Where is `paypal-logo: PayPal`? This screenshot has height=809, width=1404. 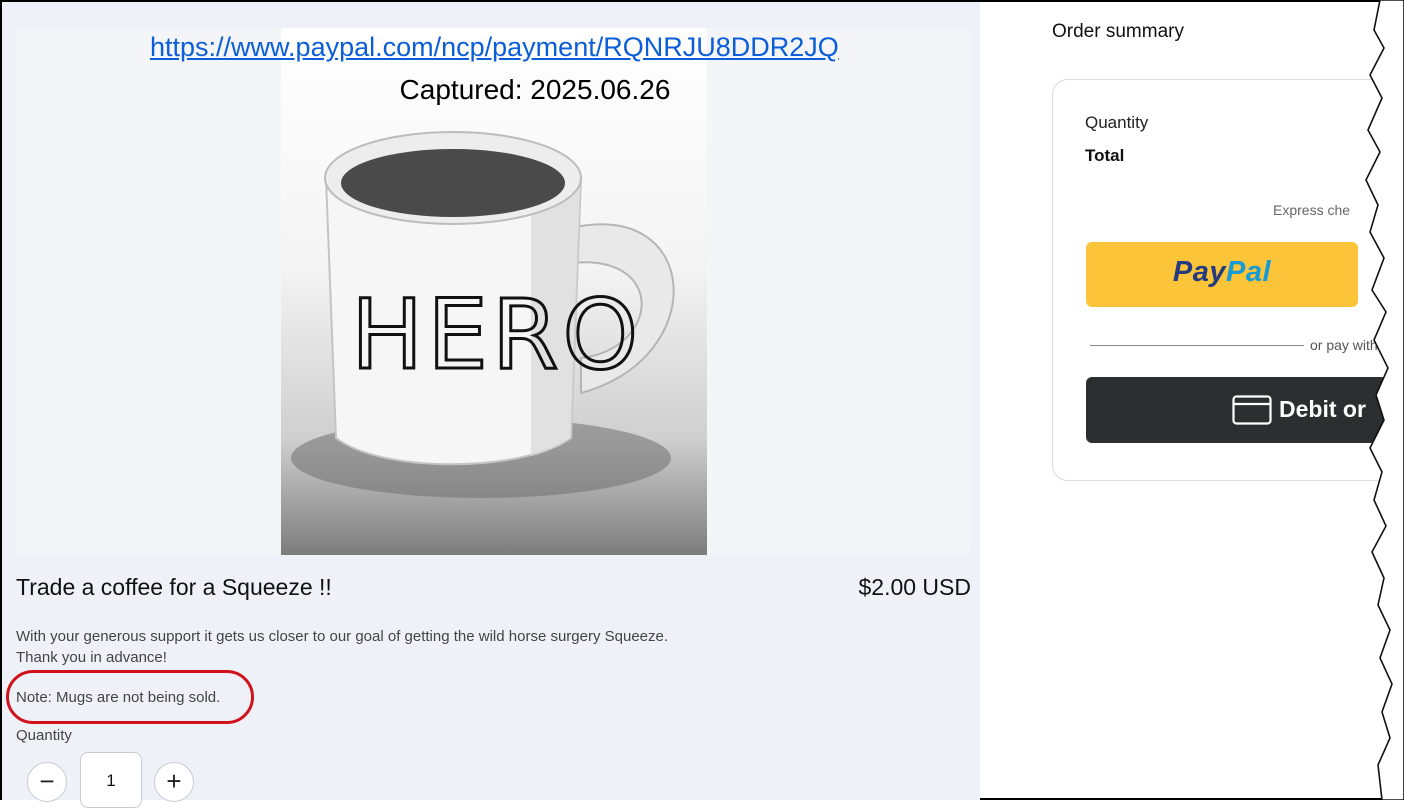 paypal-logo: PayPal is located at coordinates (1222, 272).